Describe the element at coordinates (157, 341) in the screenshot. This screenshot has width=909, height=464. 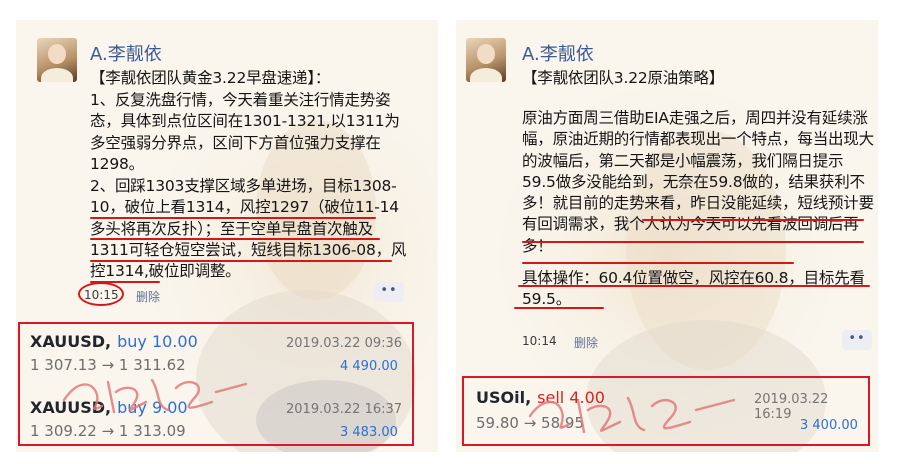
I see `trade-side: buy 10.00` at that location.